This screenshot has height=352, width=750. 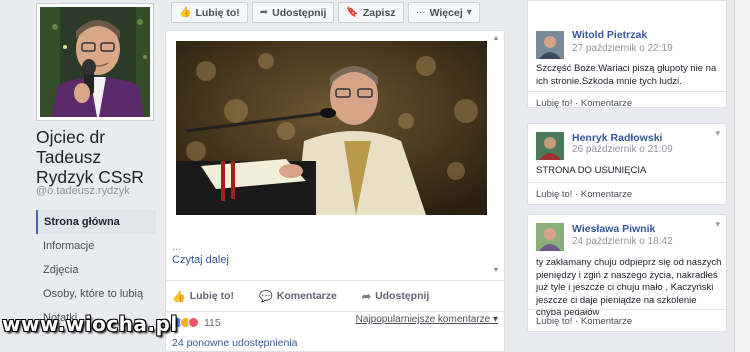 I want to click on comment-time: 27 październik o 22:19, so click(x=622, y=48).